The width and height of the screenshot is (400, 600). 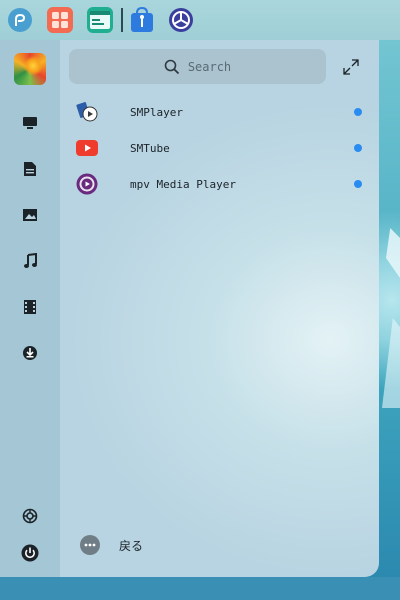 What do you see at coordinates (87, 184) in the screenshot?
I see `mpv-icon` at bounding box center [87, 184].